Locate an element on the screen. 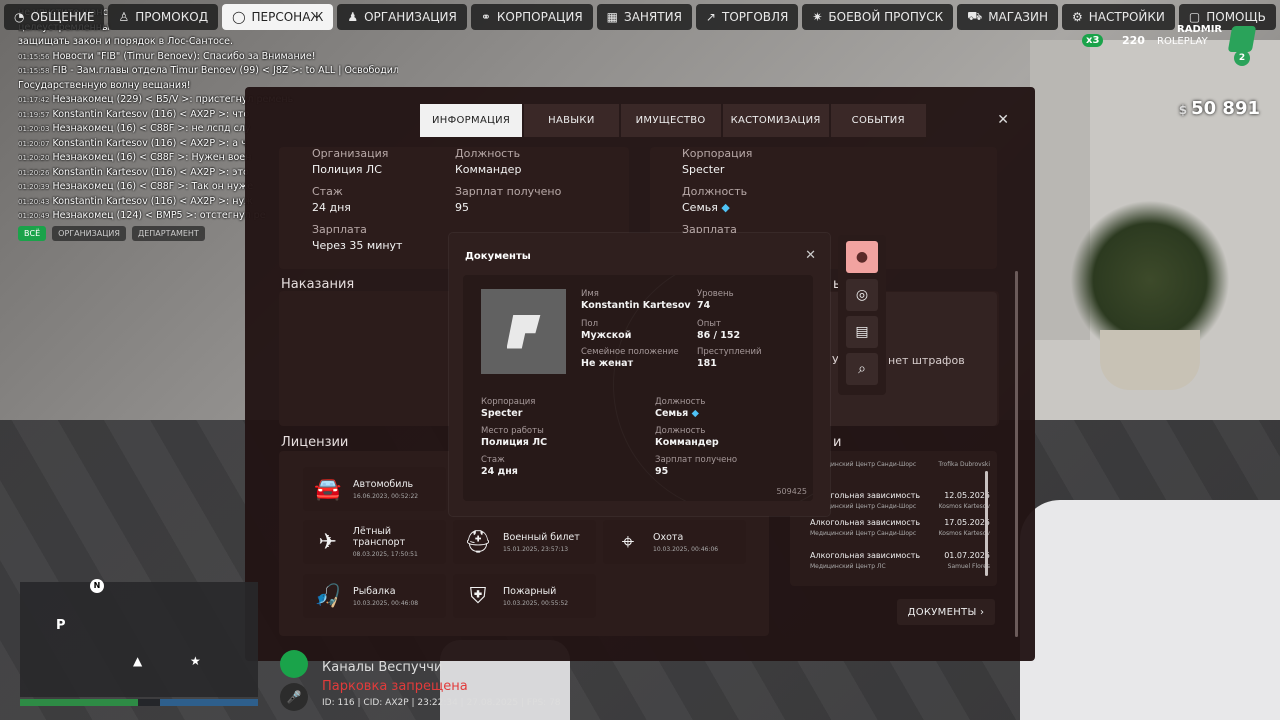 The width and height of the screenshot is (1280, 720). org-field: Организация Полиция ЛС is located at coordinates (350, 161).